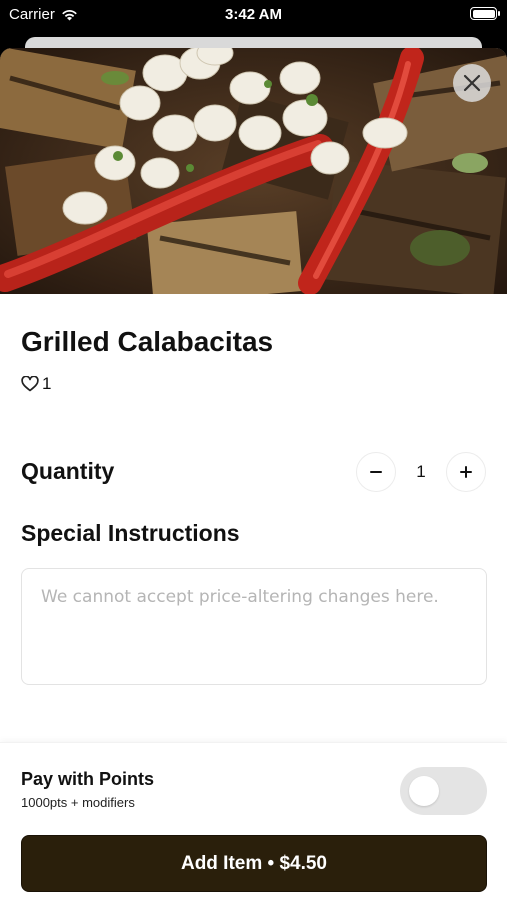 This screenshot has height=900, width=507. Describe the element at coordinates (68, 471) in the screenshot. I see `quantity-label: Quantity` at that location.